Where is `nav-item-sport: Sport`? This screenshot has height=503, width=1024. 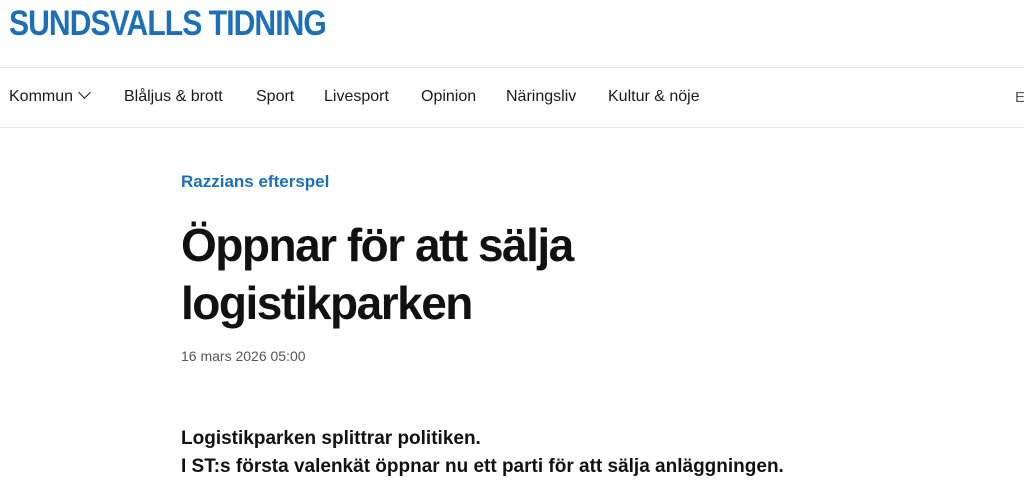 nav-item-sport: Sport is located at coordinates (275, 97).